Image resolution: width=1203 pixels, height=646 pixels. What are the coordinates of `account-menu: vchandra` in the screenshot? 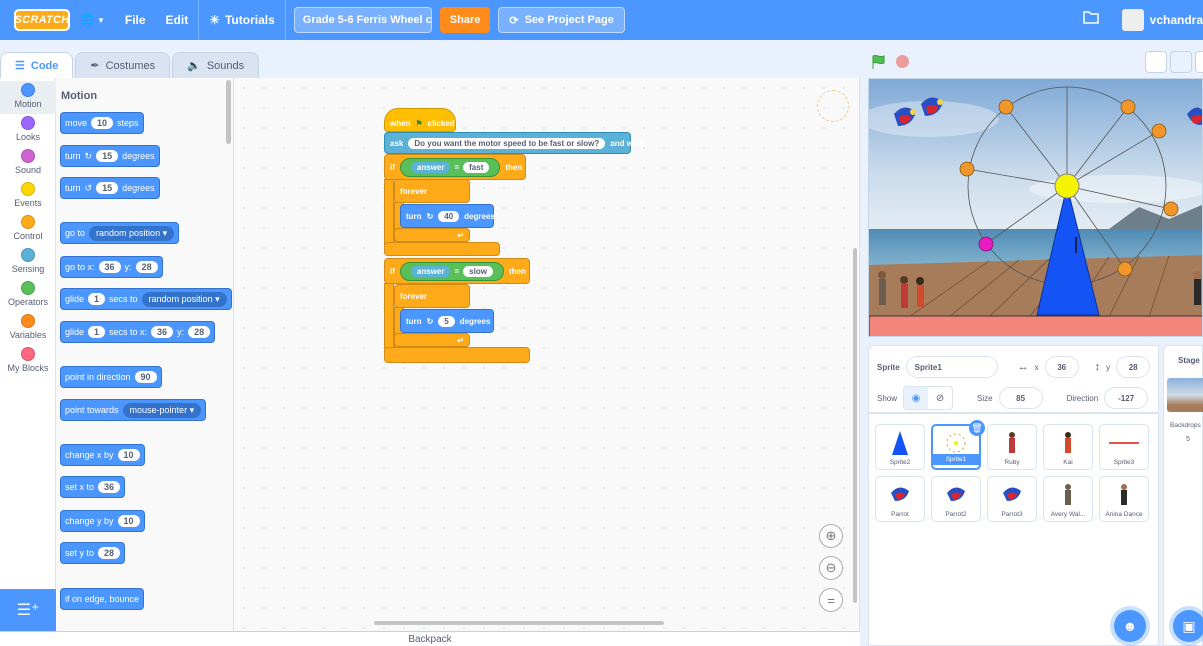 It's located at (1158, 20).